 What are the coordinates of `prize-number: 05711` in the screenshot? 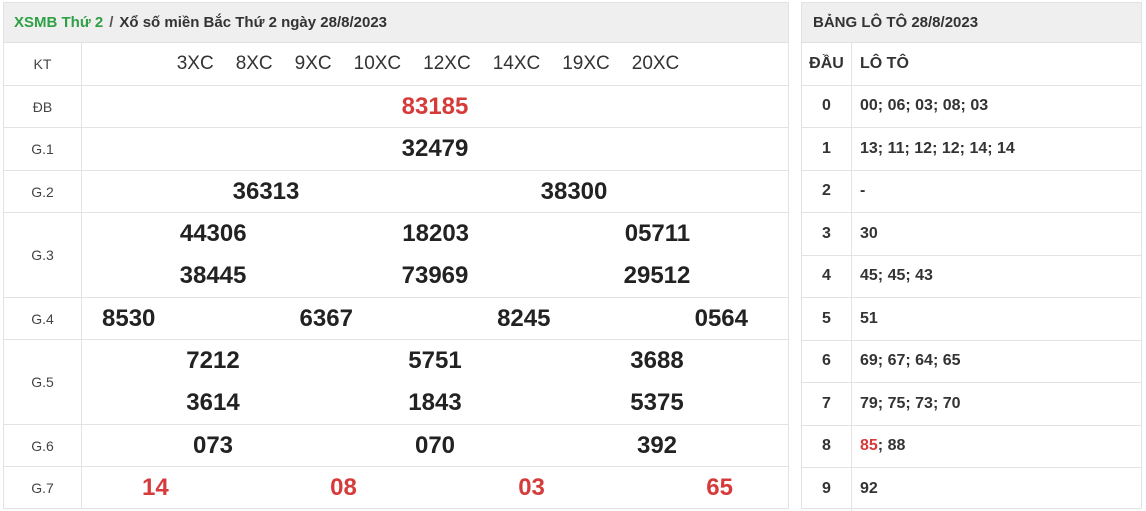 It's located at (657, 233).